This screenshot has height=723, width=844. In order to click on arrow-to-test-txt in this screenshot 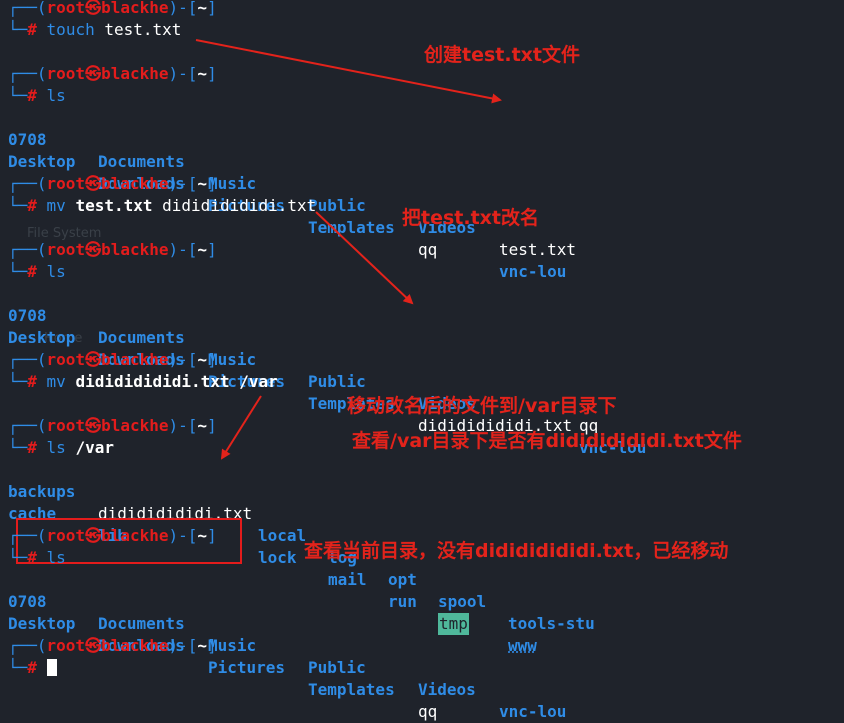, I will do `click(348, 71)`.